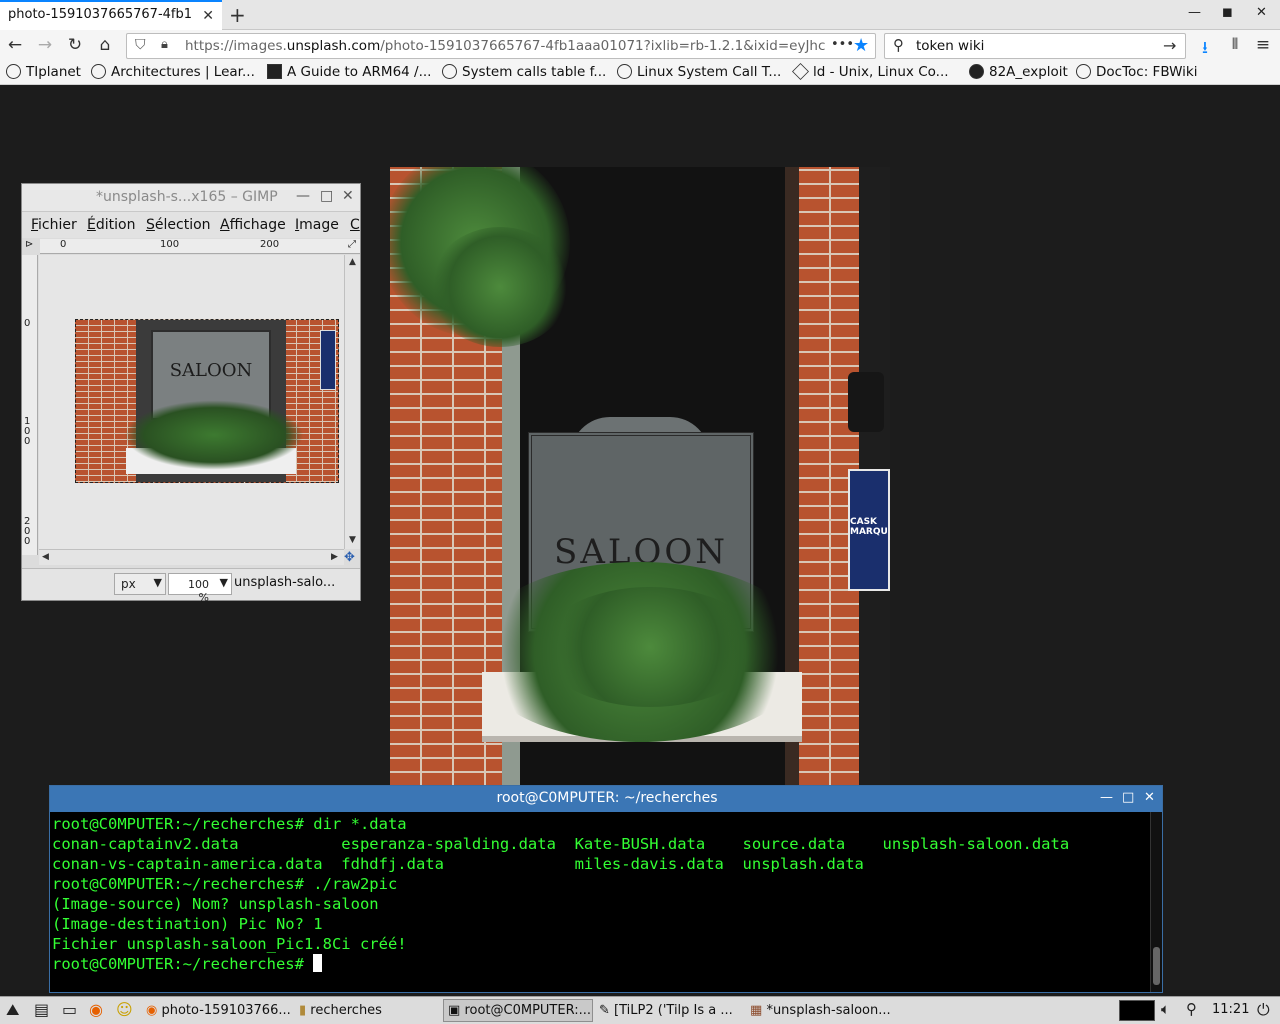  I want to click on show-desktop-icon: ▤, so click(41, 1009).